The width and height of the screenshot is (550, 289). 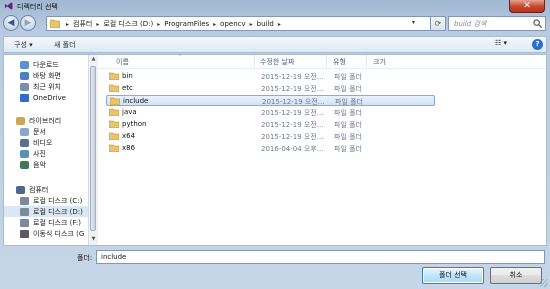 What do you see at coordinates (46, 200) in the screenshot?
I see `sidebar-item: 로컬 디스크 (C:)` at bounding box center [46, 200].